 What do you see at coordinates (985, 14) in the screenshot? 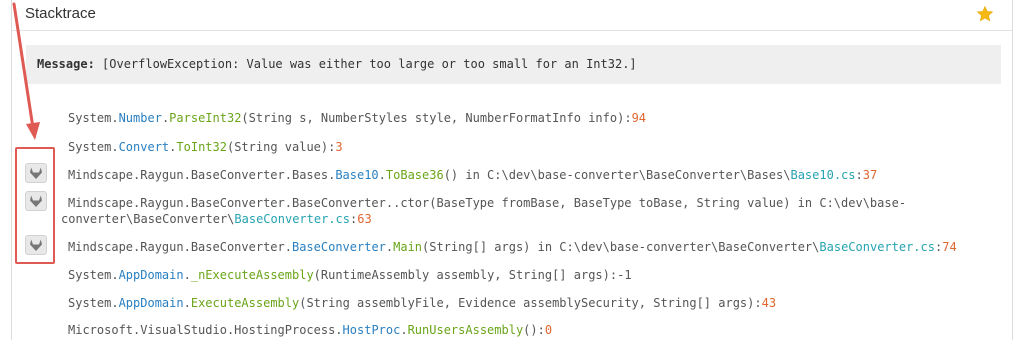
I see `star-icon` at bounding box center [985, 14].